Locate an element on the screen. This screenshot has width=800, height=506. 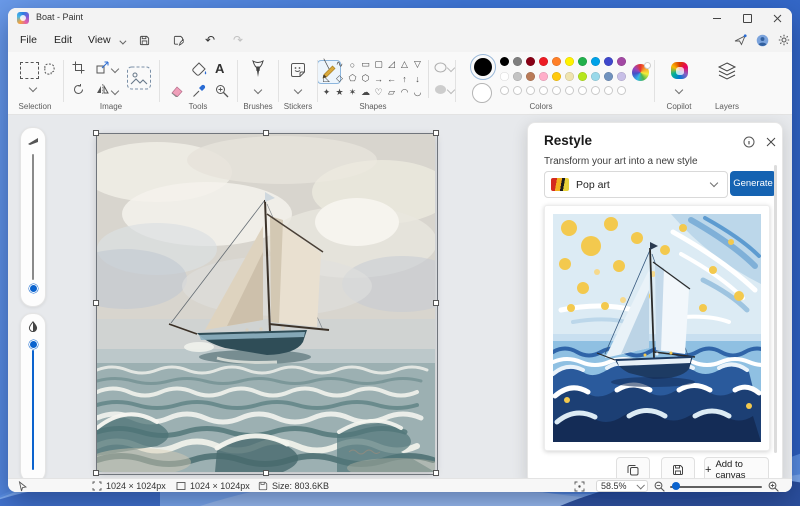
shape-cell: ∿ is located at coordinates (339, 64).